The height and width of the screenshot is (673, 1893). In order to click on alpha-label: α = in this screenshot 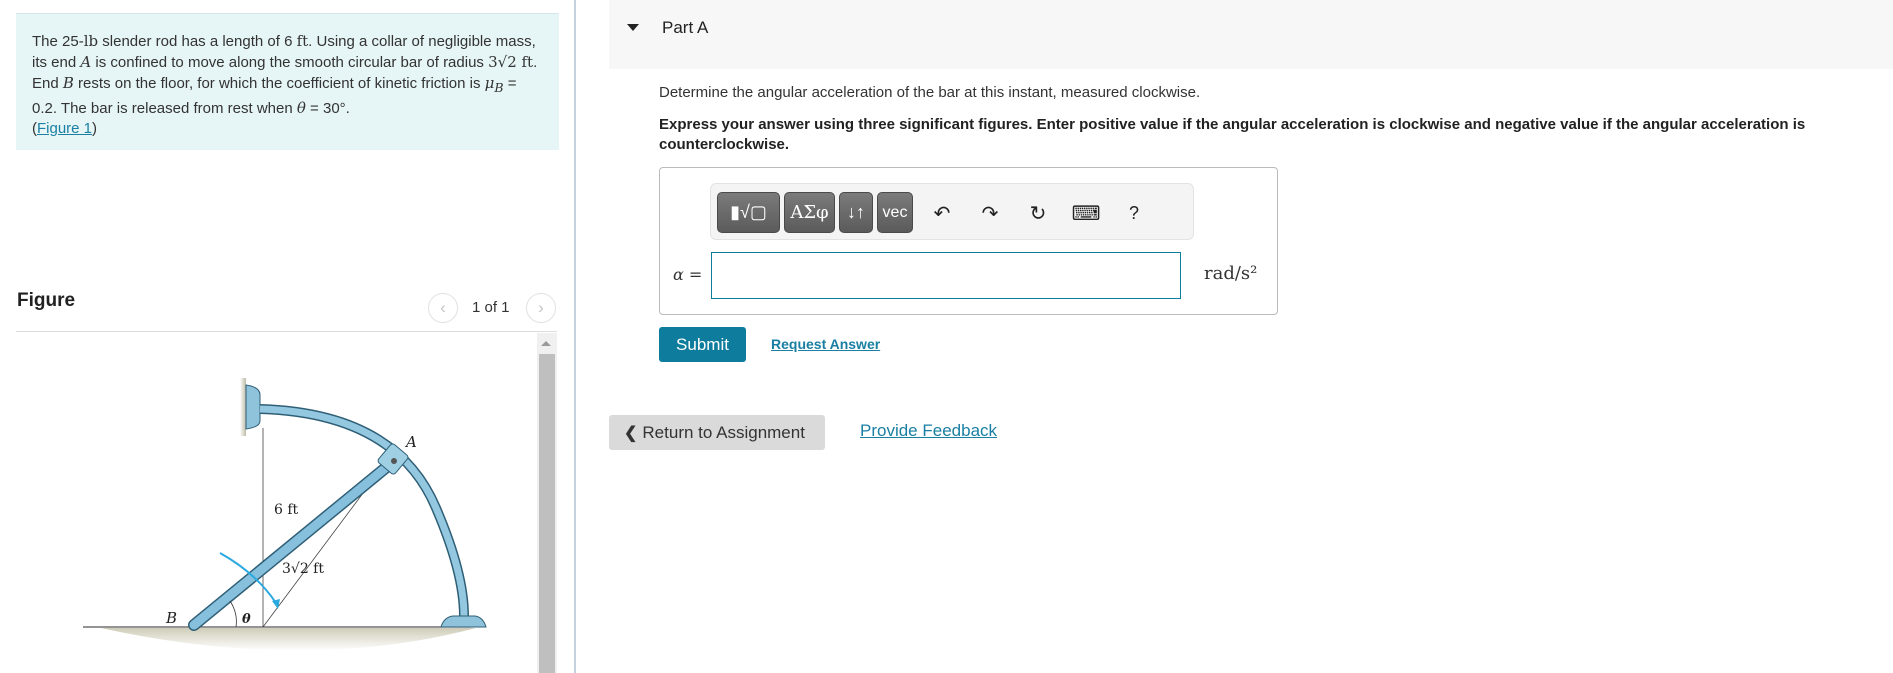, I will do `click(688, 274)`.